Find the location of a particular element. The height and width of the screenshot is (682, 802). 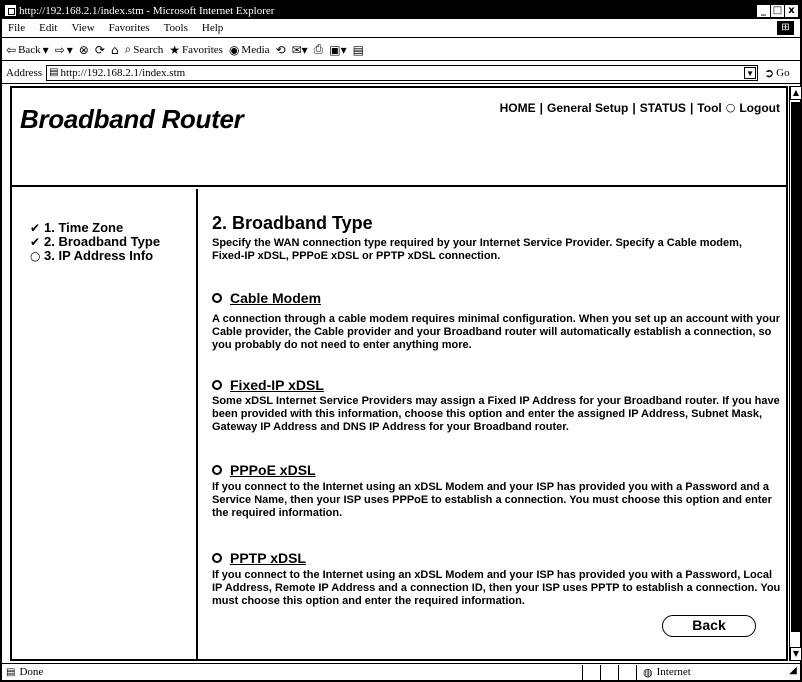

favorites-label: Favorites is located at coordinates (202, 49).